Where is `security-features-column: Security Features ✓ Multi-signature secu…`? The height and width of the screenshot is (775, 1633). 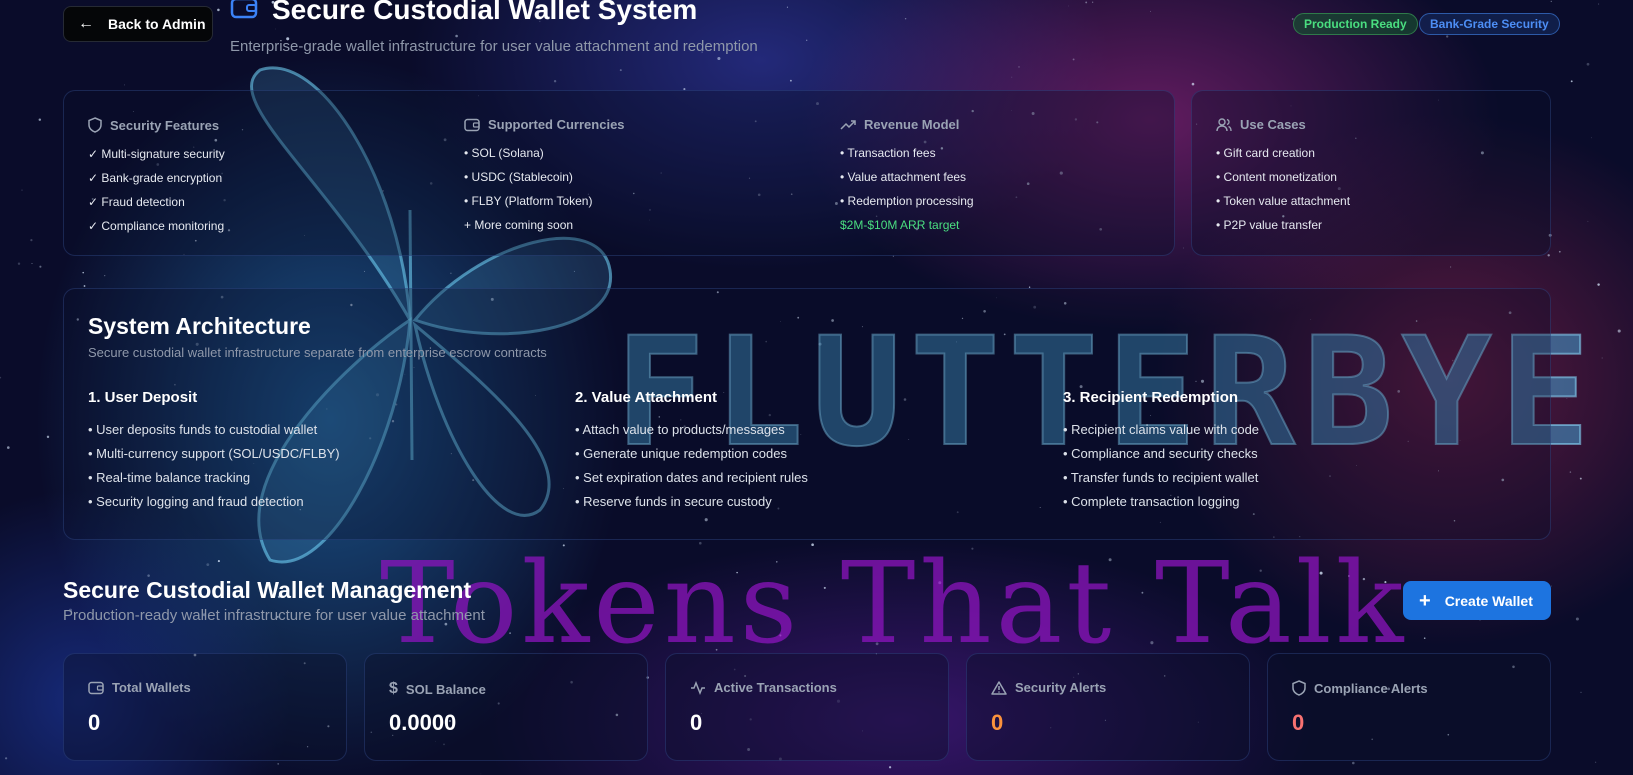
security-features-column: Security Features ✓ Multi-signature secu… is located at coordinates (156, 177).